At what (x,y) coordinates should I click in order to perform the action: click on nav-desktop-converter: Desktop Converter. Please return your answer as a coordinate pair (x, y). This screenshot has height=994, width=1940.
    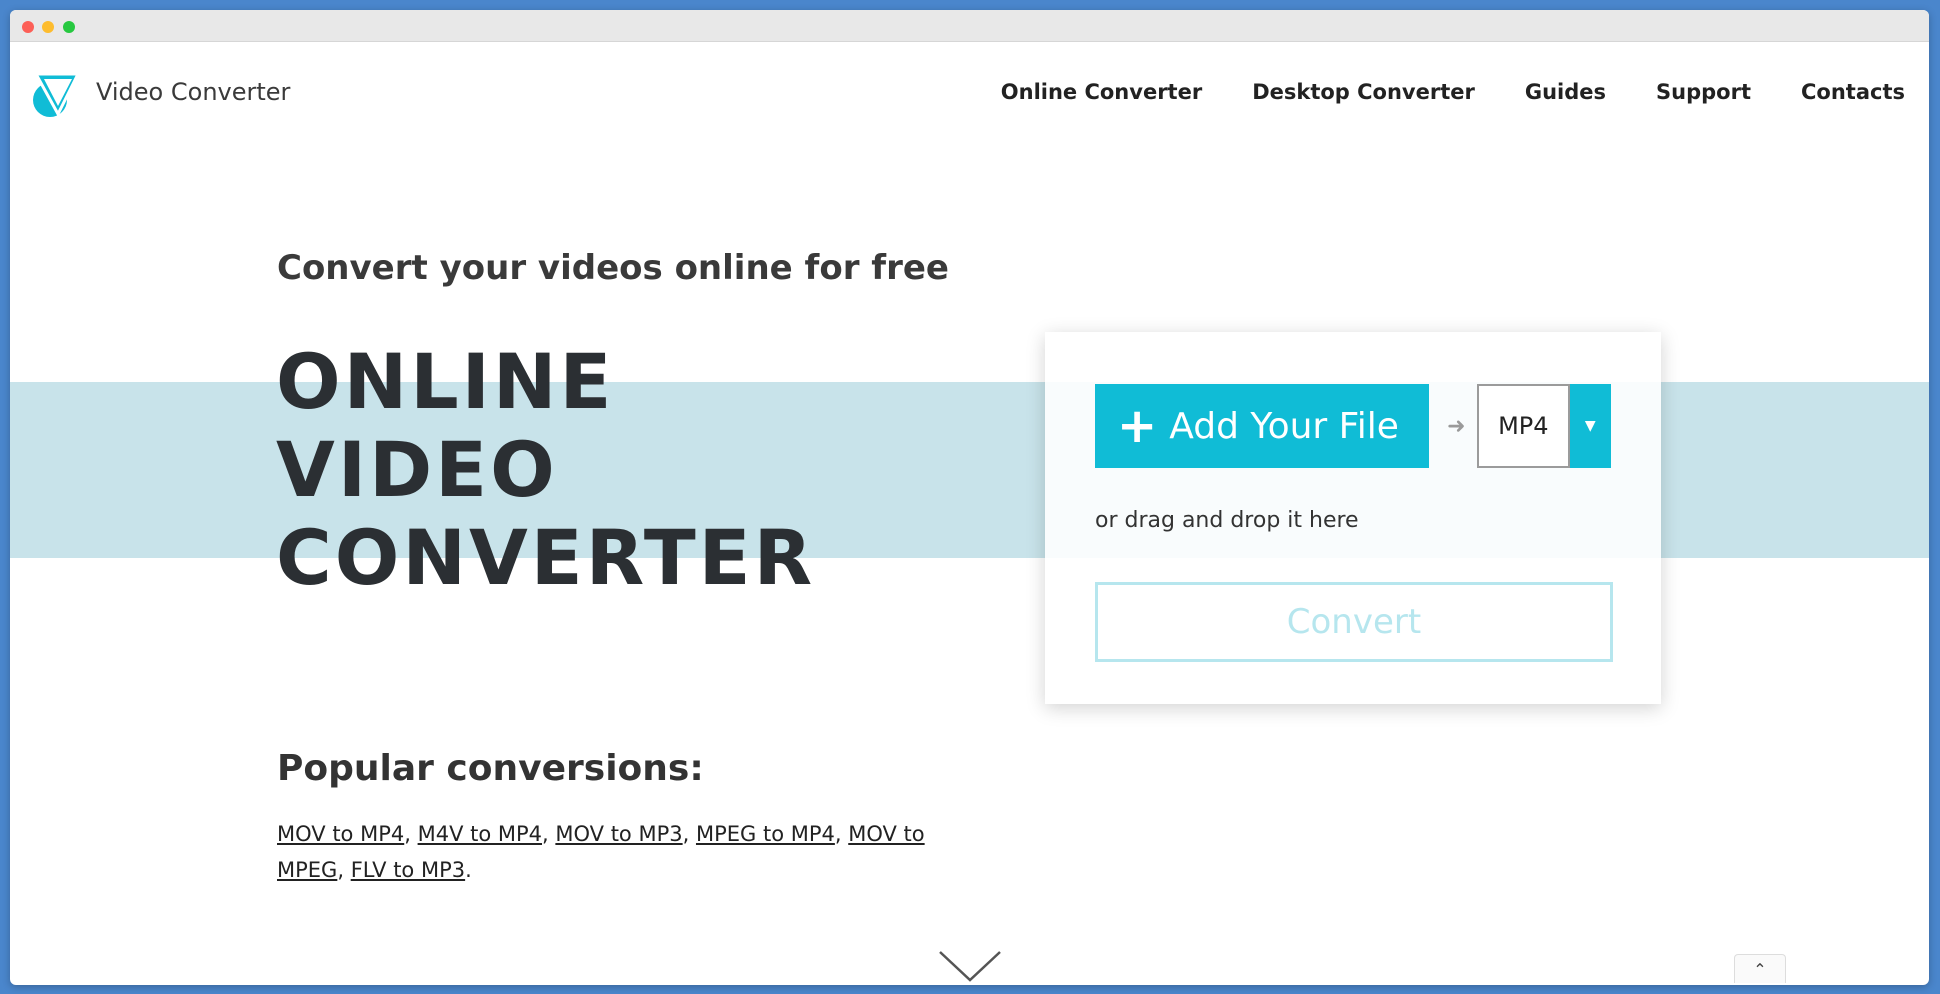
    Looking at the image, I should click on (1363, 92).